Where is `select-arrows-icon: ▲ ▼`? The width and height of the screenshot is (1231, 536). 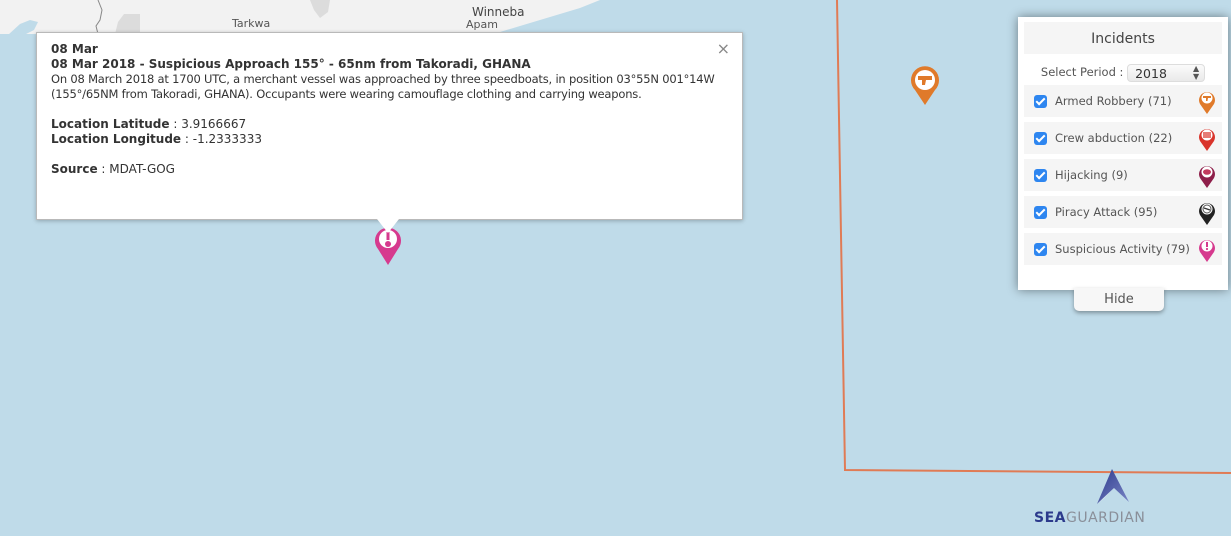
select-arrows-icon: ▲ ▼ is located at coordinates (1196, 72).